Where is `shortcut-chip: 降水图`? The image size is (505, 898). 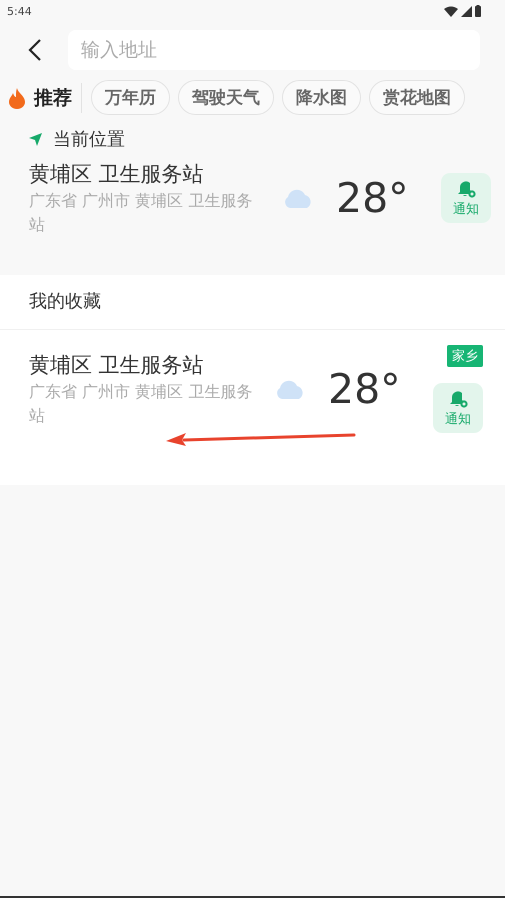
shortcut-chip: 降水图 is located at coordinates (321, 97).